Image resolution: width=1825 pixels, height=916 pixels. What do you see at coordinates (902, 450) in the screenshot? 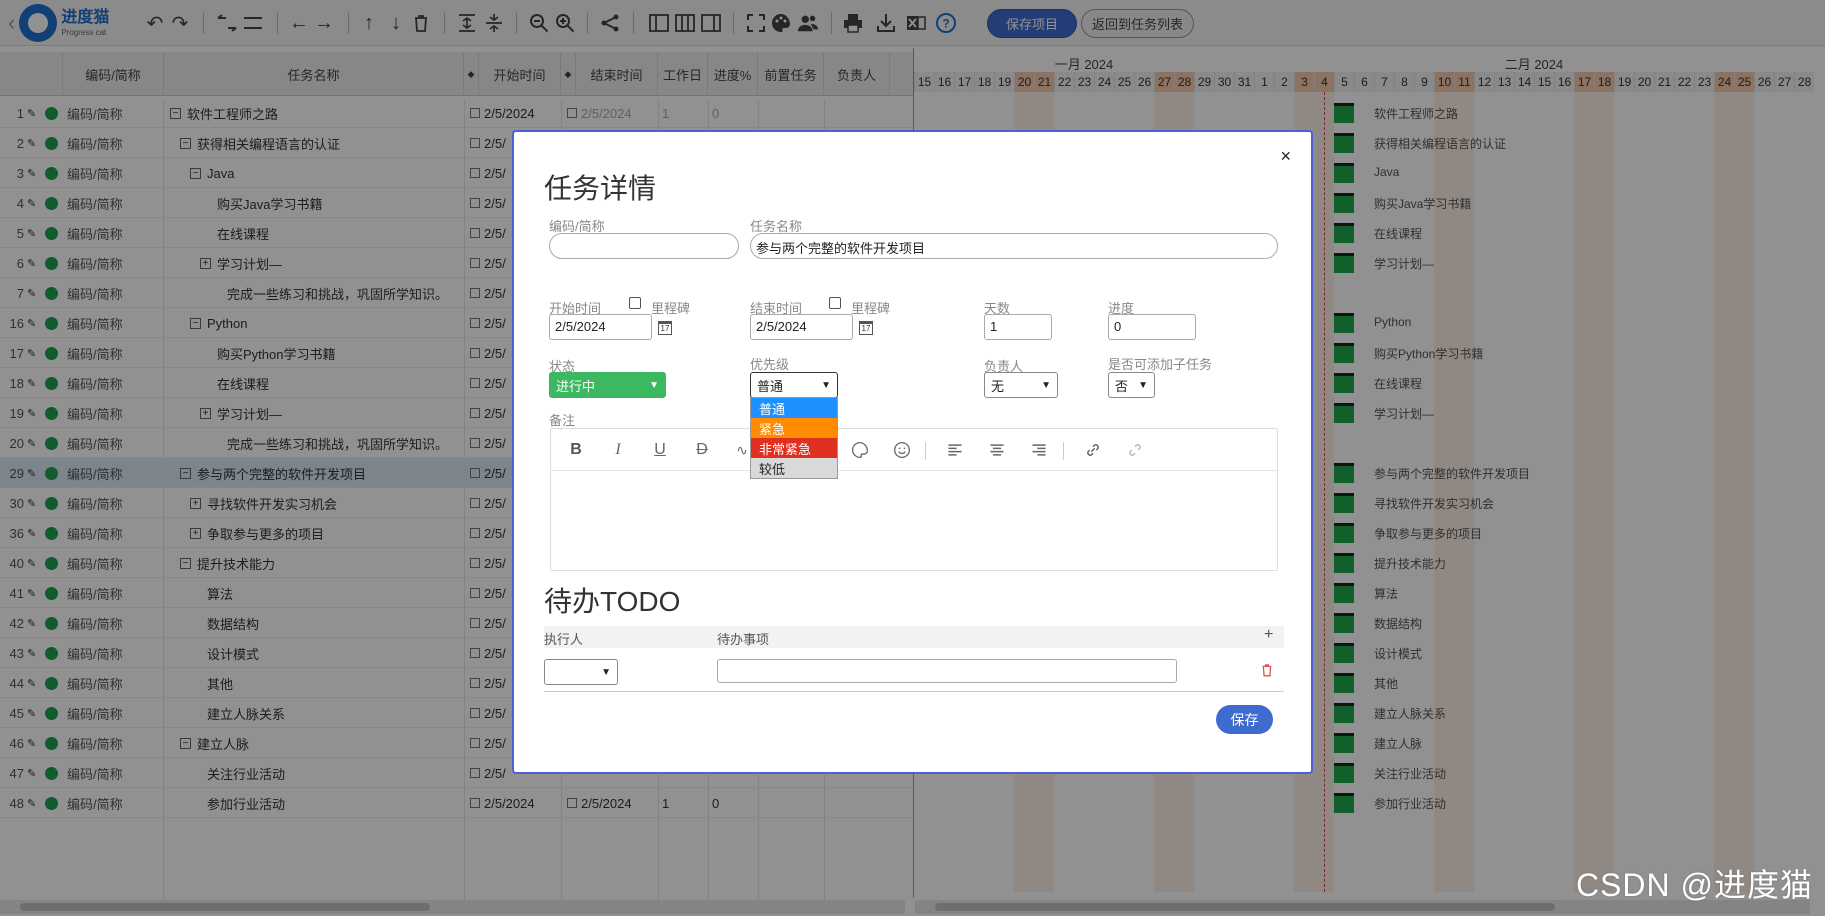
I see `emoji-icon` at bounding box center [902, 450].